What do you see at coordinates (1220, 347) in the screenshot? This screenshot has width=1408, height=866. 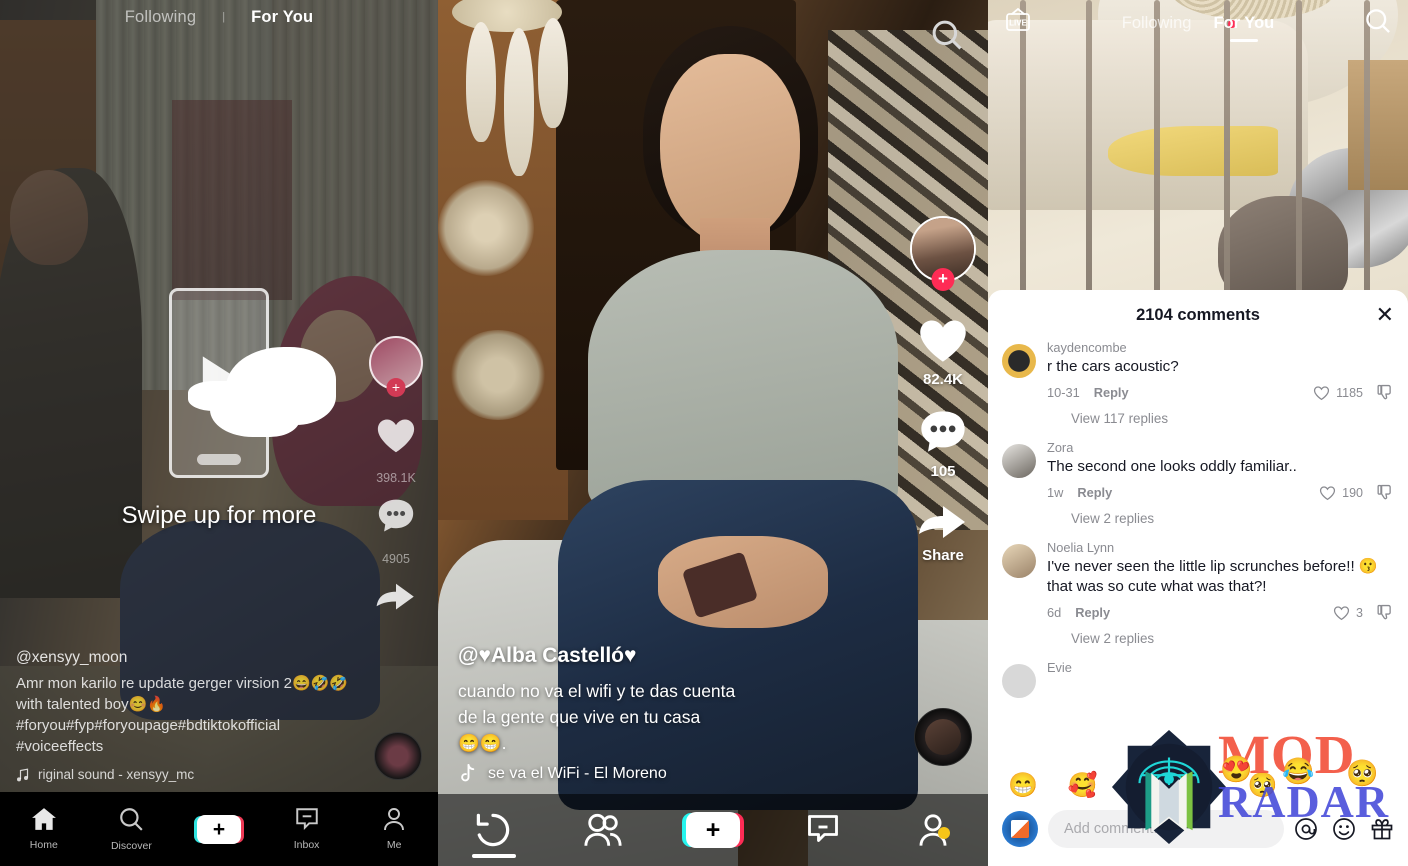 I see `comment-username: kaydencombe` at bounding box center [1220, 347].